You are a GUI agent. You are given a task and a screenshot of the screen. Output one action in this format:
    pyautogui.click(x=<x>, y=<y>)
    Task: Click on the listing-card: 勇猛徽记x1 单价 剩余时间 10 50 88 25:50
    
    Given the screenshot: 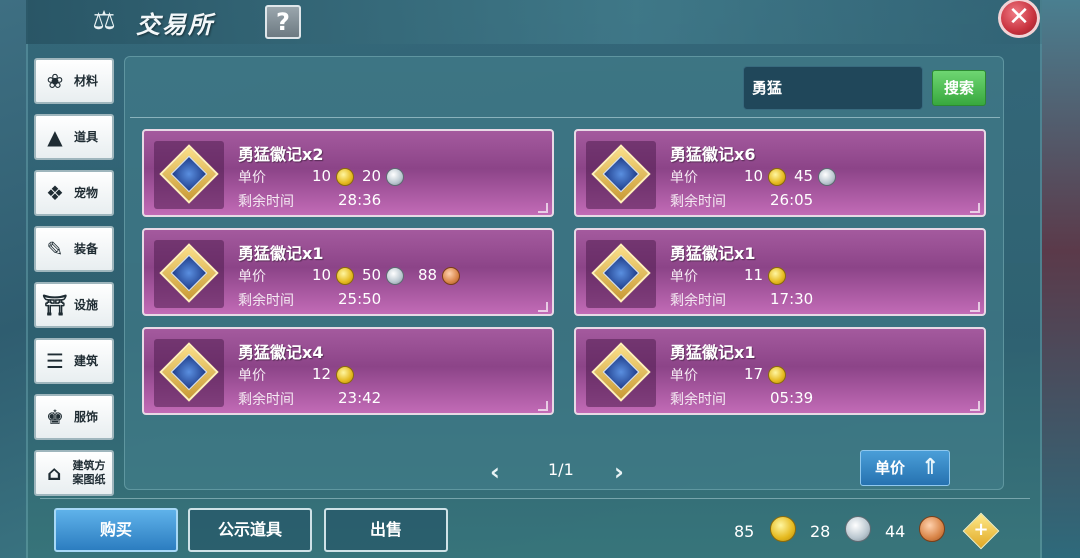 What is the action you would take?
    pyautogui.click(x=348, y=272)
    